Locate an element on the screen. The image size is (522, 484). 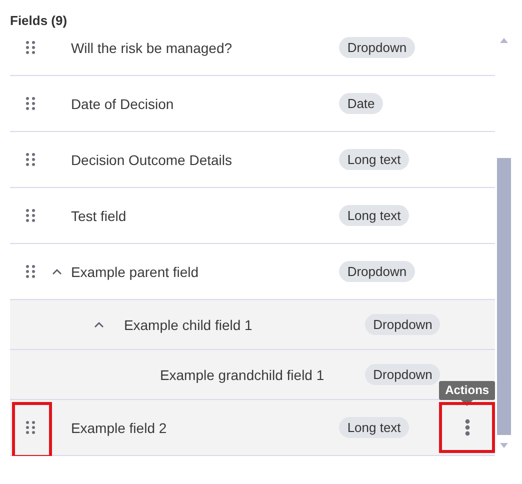
scrollbar-thumb is located at coordinates (504, 297).